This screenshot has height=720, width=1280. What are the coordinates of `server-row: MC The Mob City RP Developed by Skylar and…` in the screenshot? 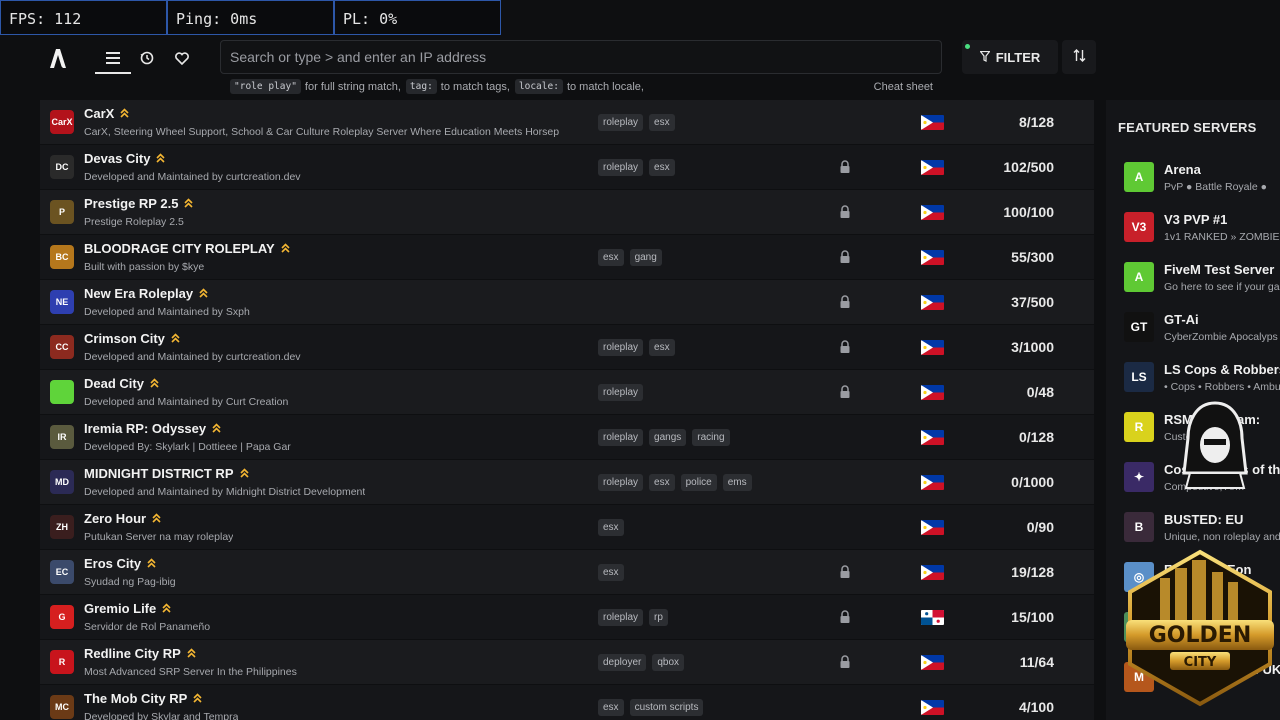 It's located at (567, 702).